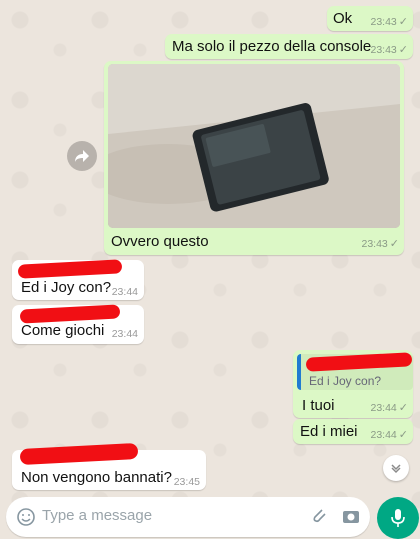 This screenshot has width=420, height=539. What do you see at coordinates (97, 515) in the screenshot?
I see `message-input-placeholder: Type a message` at bounding box center [97, 515].